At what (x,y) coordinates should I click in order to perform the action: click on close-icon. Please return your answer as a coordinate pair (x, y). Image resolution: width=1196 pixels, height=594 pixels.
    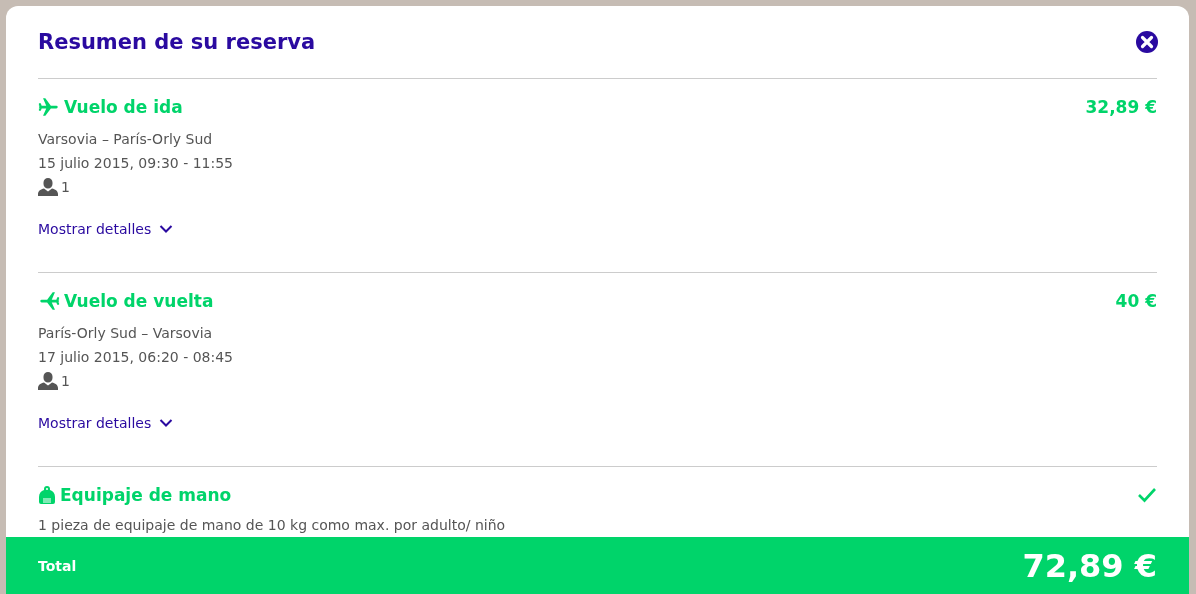
    Looking at the image, I should click on (1147, 42).